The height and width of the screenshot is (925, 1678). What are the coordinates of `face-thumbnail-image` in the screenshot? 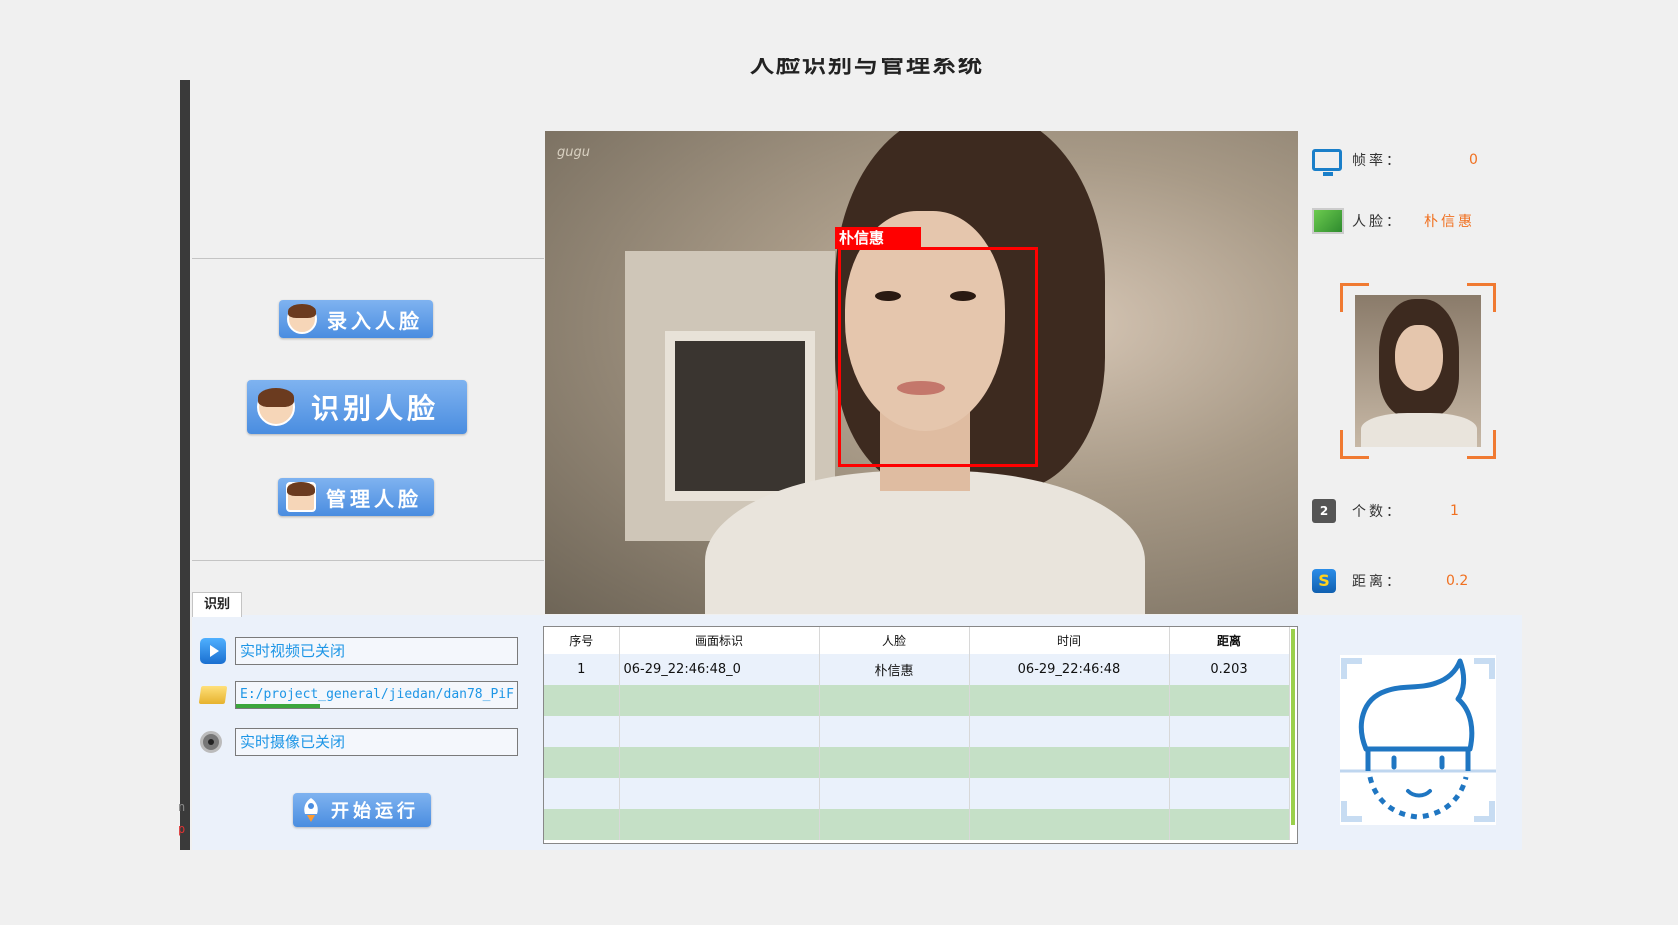 It's located at (1418, 371).